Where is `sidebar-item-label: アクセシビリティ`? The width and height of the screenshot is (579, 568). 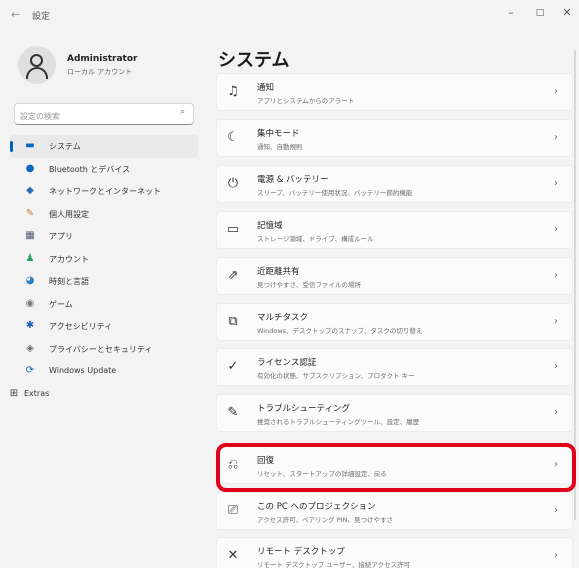 sidebar-item-label: アクセシビリティ is located at coordinates (81, 326).